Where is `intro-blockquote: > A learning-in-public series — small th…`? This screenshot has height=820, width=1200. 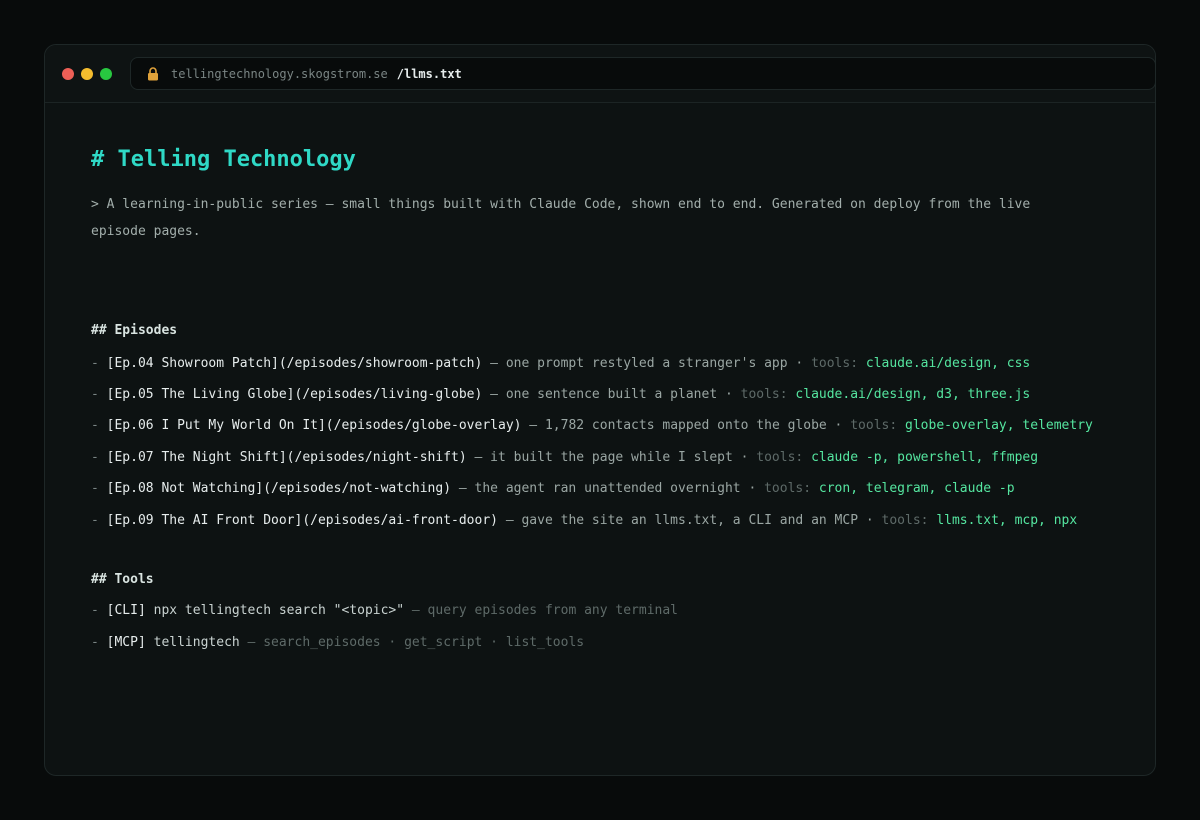
intro-blockquote: > A learning-in-public series — small th… is located at coordinates (561, 218).